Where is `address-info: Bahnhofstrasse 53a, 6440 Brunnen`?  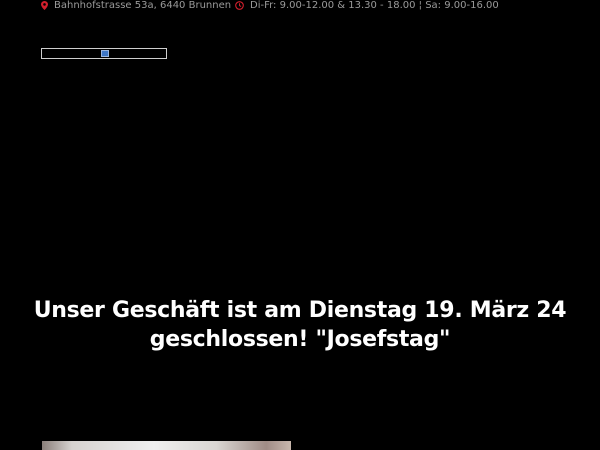 address-info: Bahnhofstrasse 53a, 6440 Brunnen is located at coordinates (136, 5).